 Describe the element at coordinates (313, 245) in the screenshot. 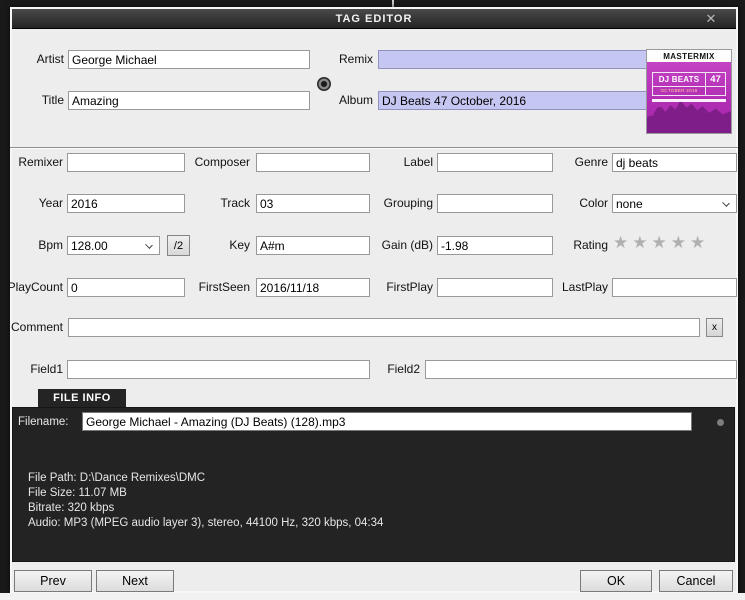

I see `key-input` at that location.